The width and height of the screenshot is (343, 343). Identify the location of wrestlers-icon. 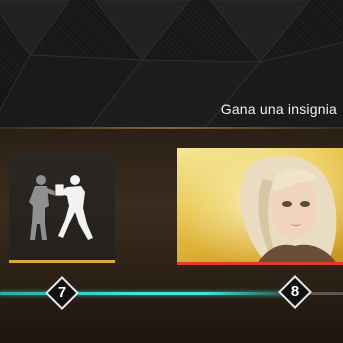
(61, 207).